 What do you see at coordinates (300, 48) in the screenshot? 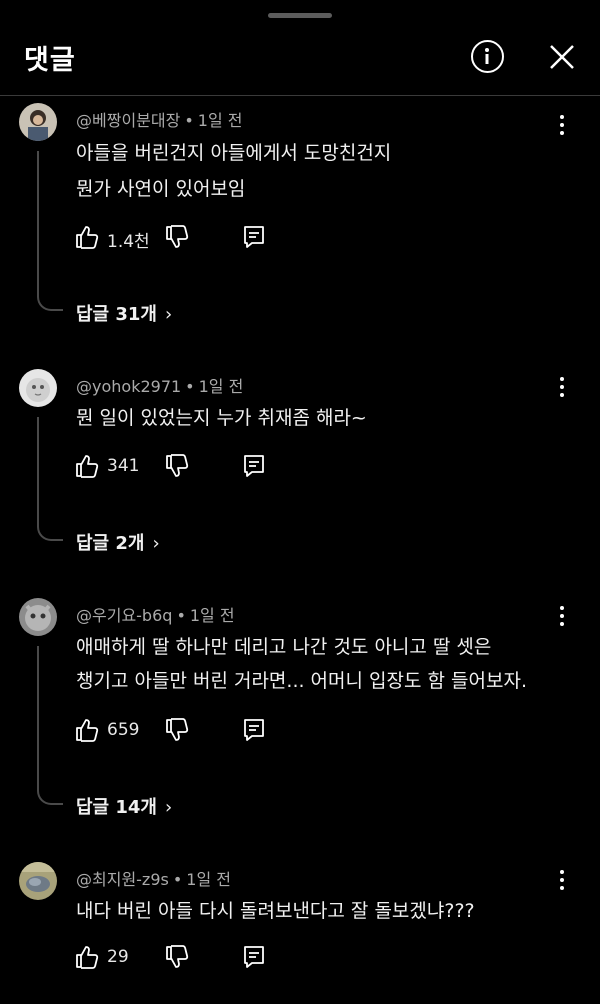
I see `comments-header: 댓글` at bounding box center [300, 48].